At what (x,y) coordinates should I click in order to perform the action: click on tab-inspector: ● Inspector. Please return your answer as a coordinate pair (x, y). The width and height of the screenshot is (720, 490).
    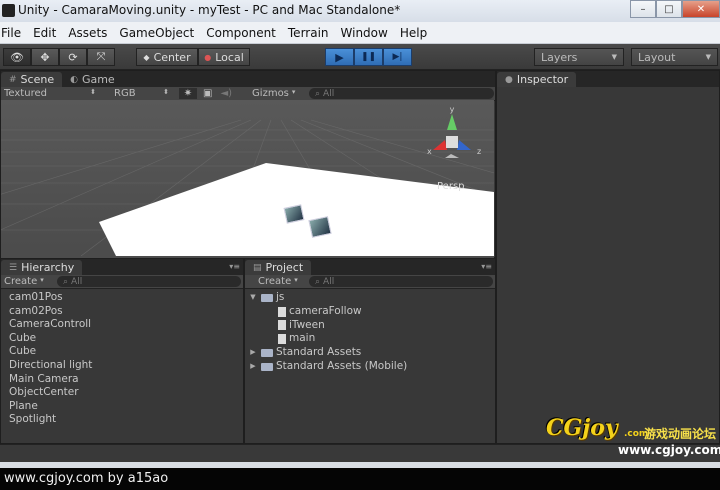
    Looking at the image, I should click on (537, 79).